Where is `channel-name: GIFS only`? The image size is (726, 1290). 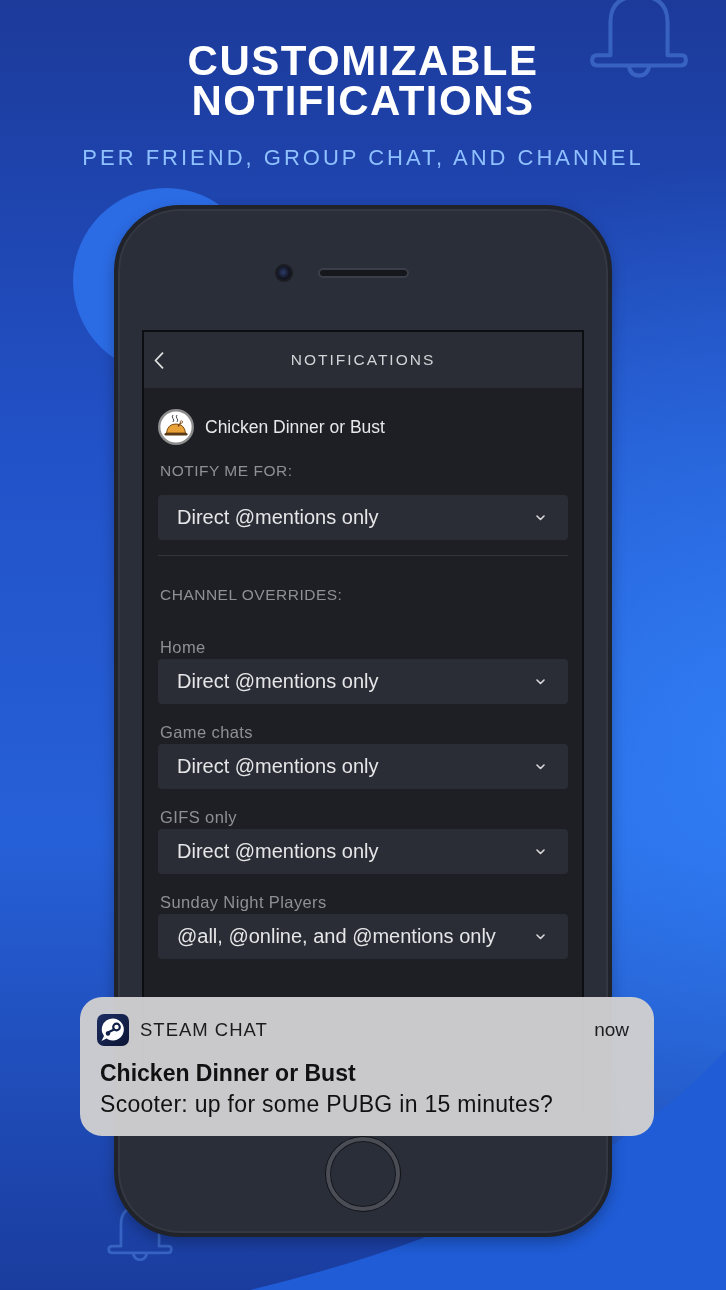
channel-name: GIFS only is located at coordinates (198, 817).